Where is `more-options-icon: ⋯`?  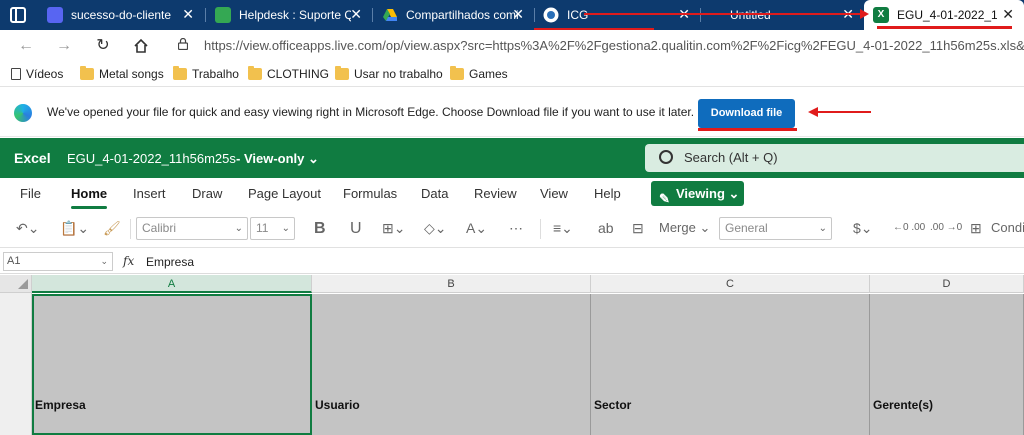
more-options-icon: ⋯ is located at coordinates (516, 228).